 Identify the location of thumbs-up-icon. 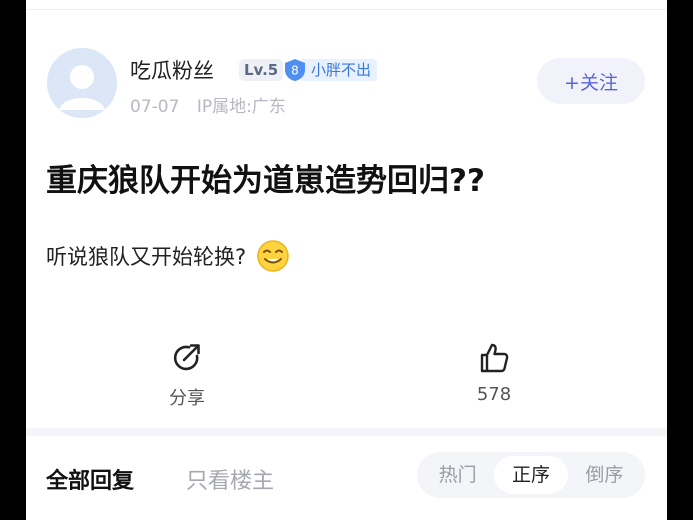
(494, 358).